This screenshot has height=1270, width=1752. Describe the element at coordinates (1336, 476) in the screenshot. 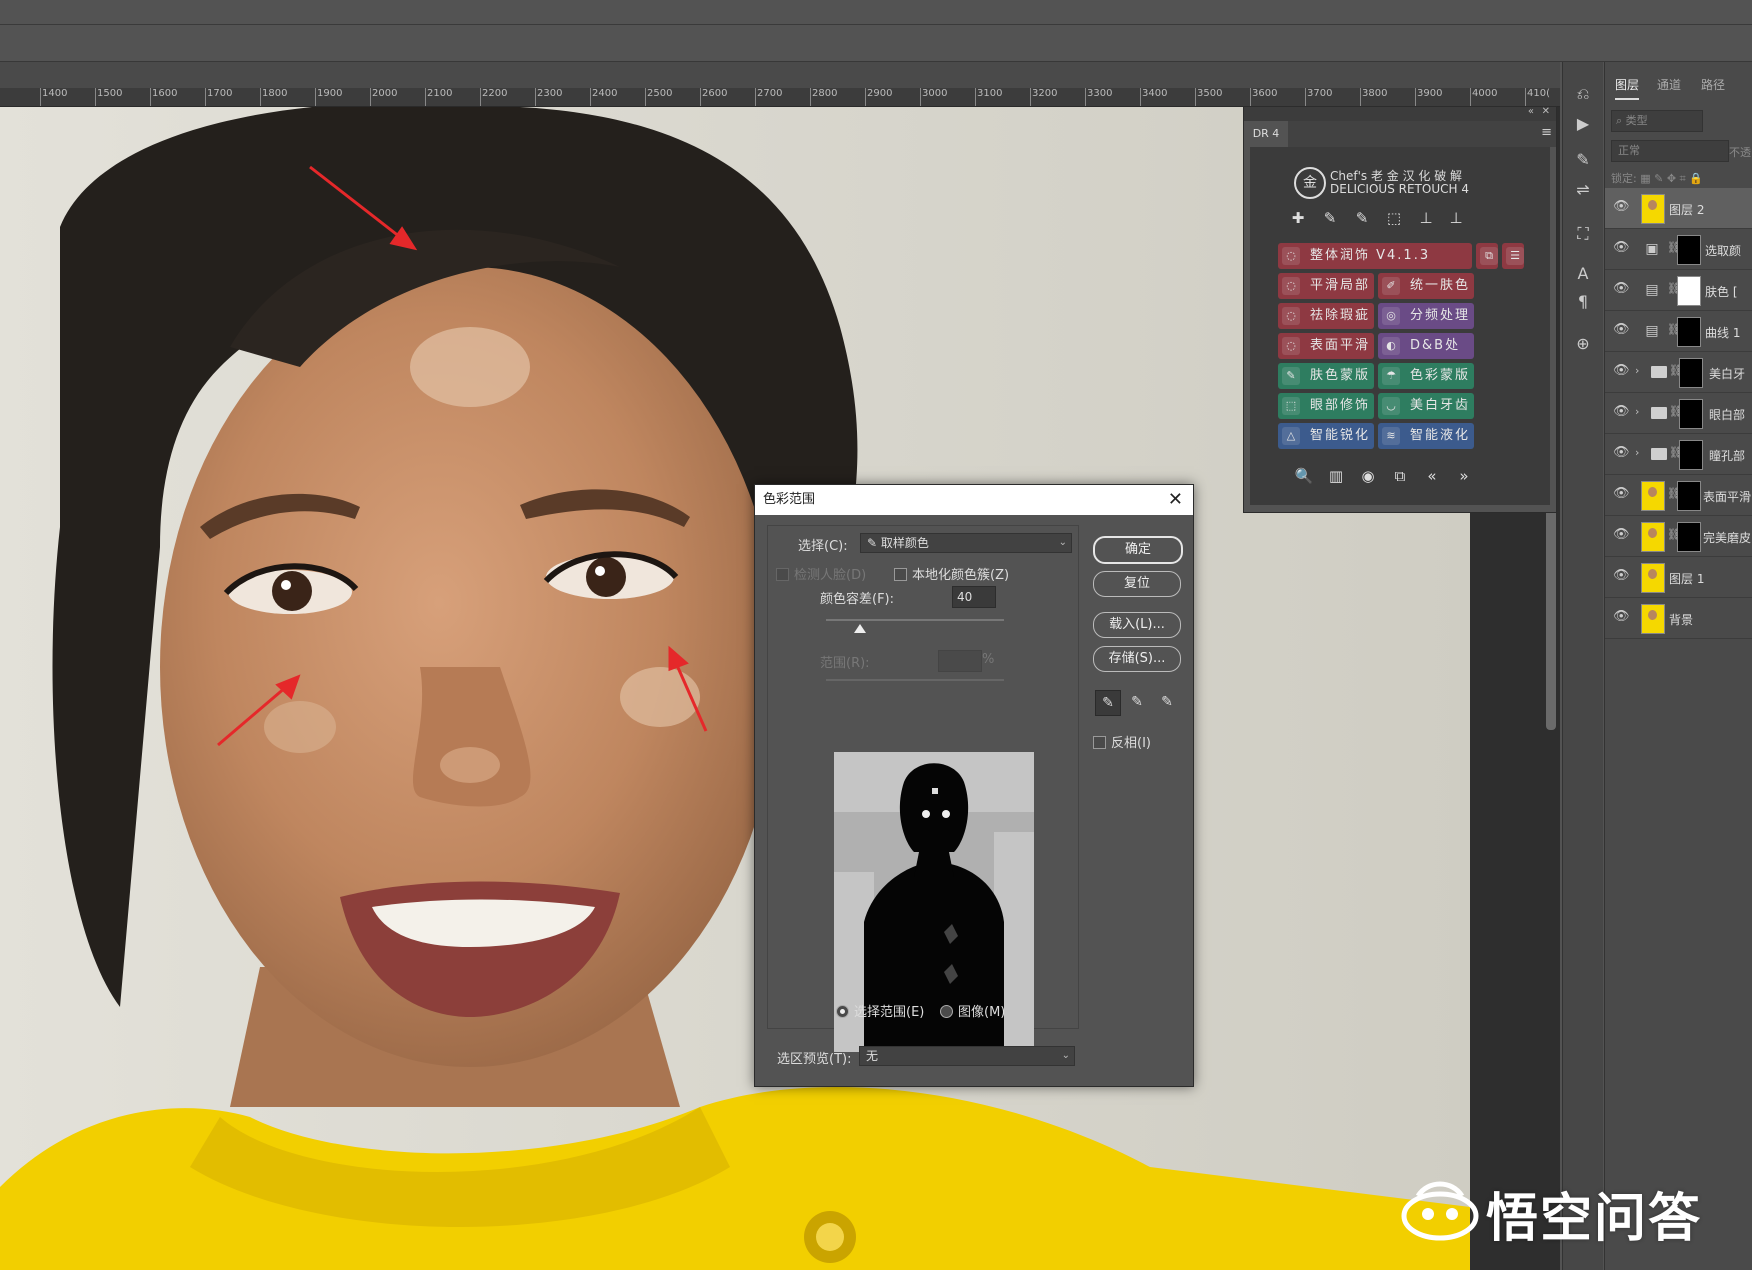

I see `compare-icon: ▥` at that location.